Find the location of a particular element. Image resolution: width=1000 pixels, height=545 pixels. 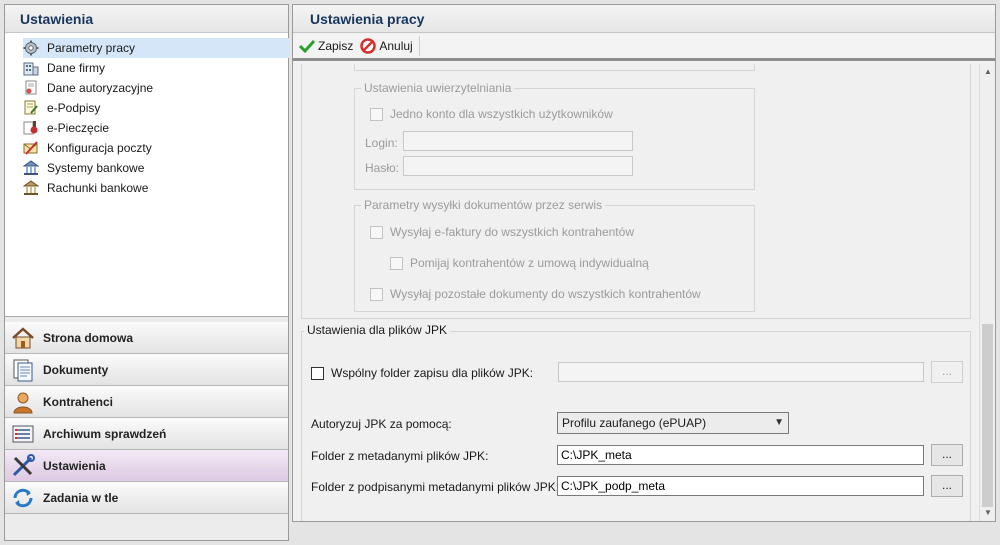

settings-tools-icon is located at coordinates (23, 465).